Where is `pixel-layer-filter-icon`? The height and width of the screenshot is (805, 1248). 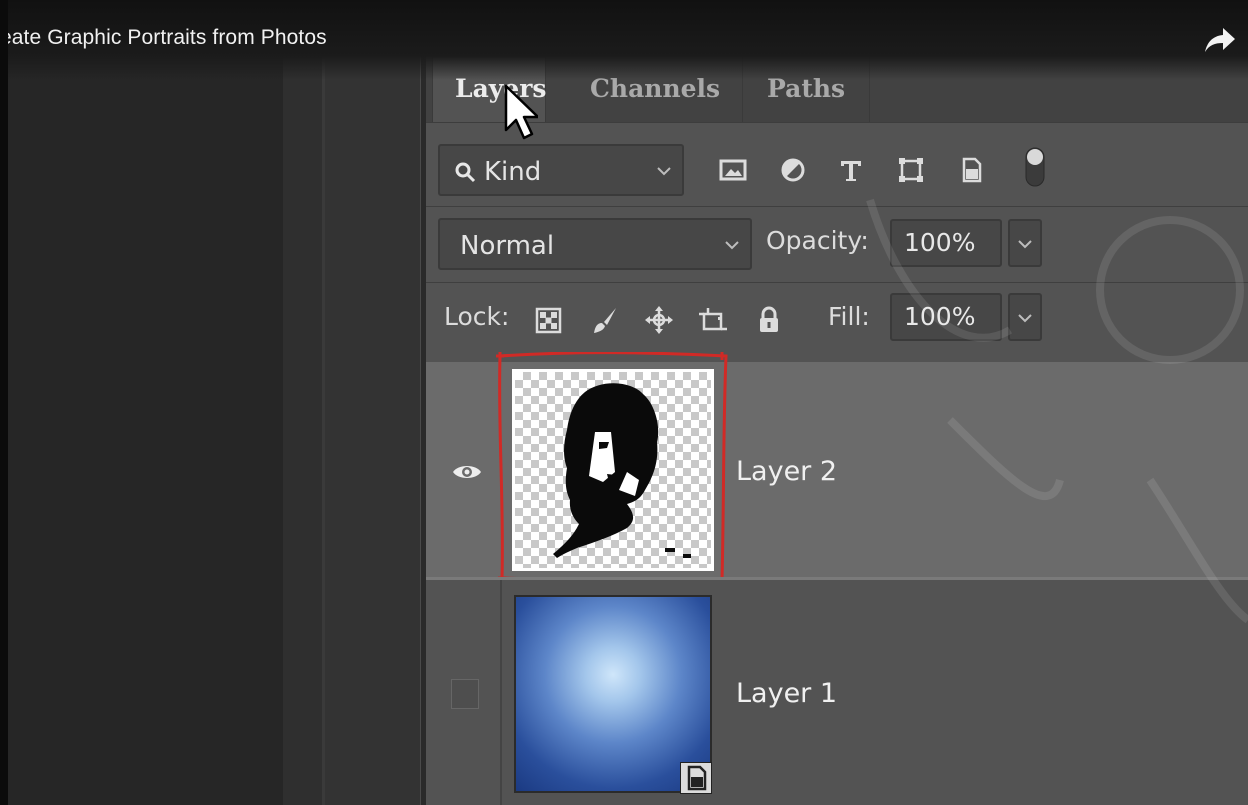
pixel-layer-filter-icon is located at coordinates (733, 170).